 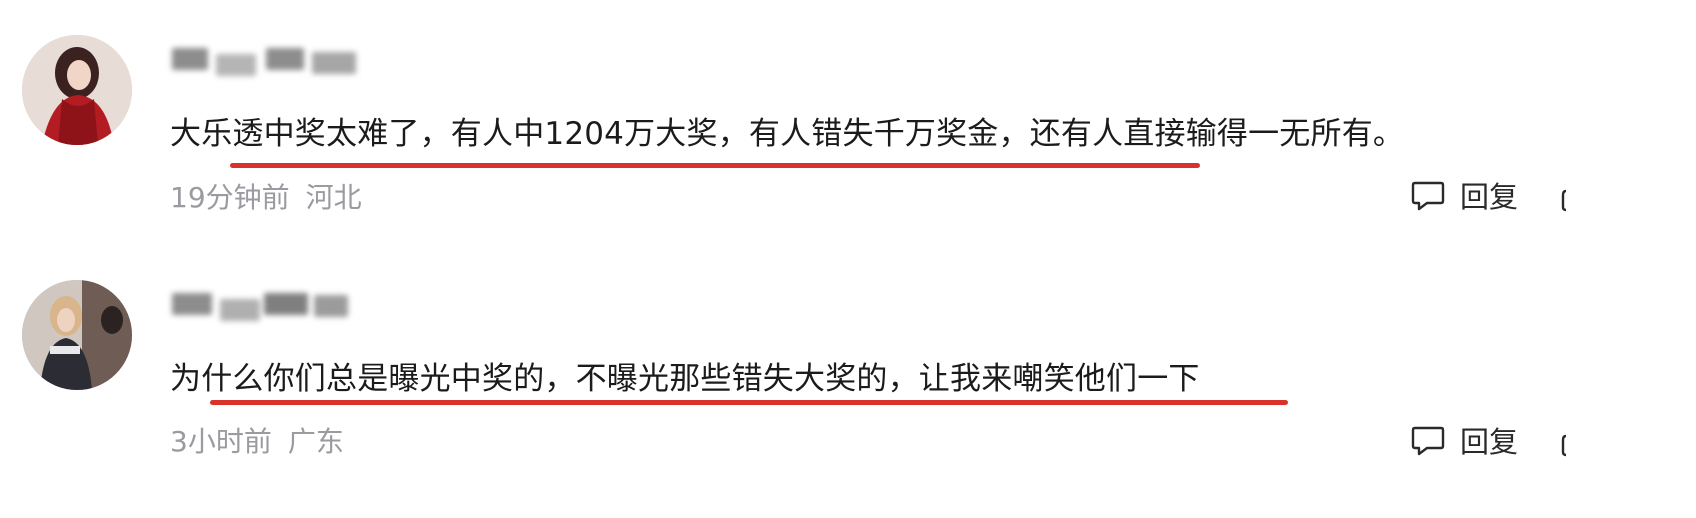 I want to click on comment-region: 广东, so click(x=315, y=441).